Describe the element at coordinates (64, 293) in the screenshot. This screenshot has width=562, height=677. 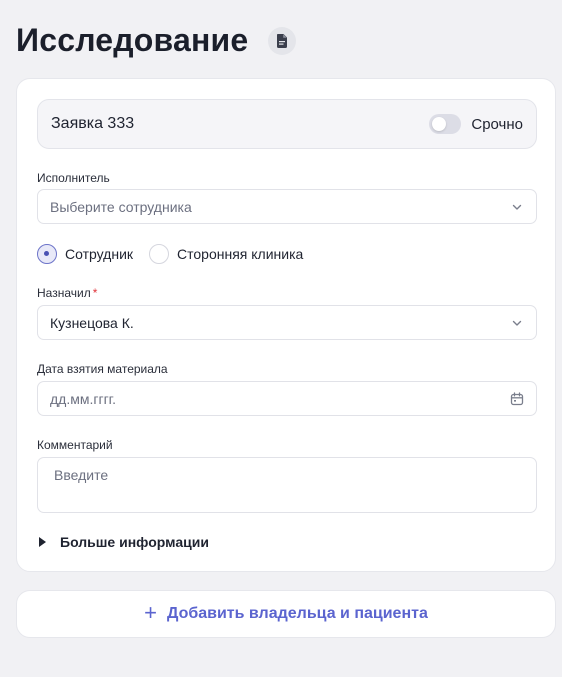
I see `assigned-label-text: Назначил` at that location.